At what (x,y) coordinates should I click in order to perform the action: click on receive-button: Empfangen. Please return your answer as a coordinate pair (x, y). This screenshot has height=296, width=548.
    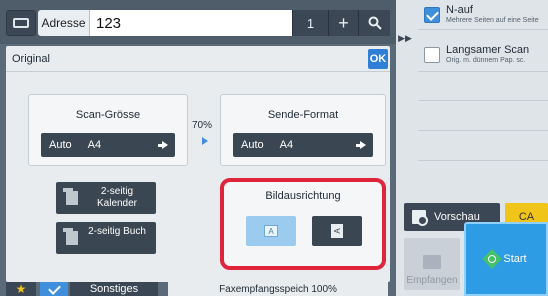
    Looking at the image, I should click on (432, 264).